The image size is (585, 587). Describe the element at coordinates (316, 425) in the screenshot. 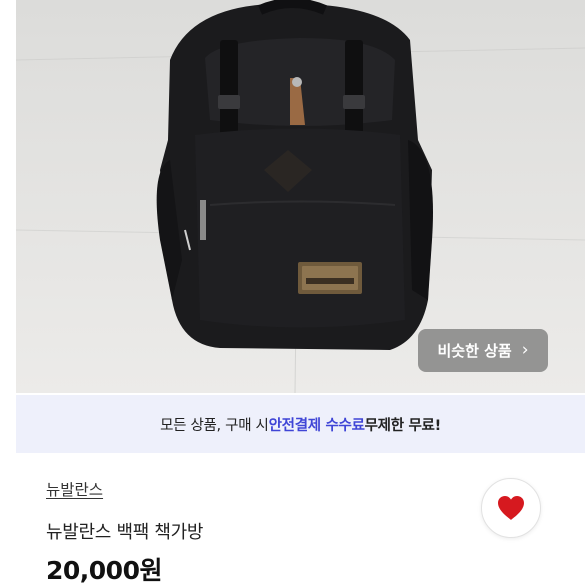

I see `banner-highlight: 안전결제 수수료` at that location.